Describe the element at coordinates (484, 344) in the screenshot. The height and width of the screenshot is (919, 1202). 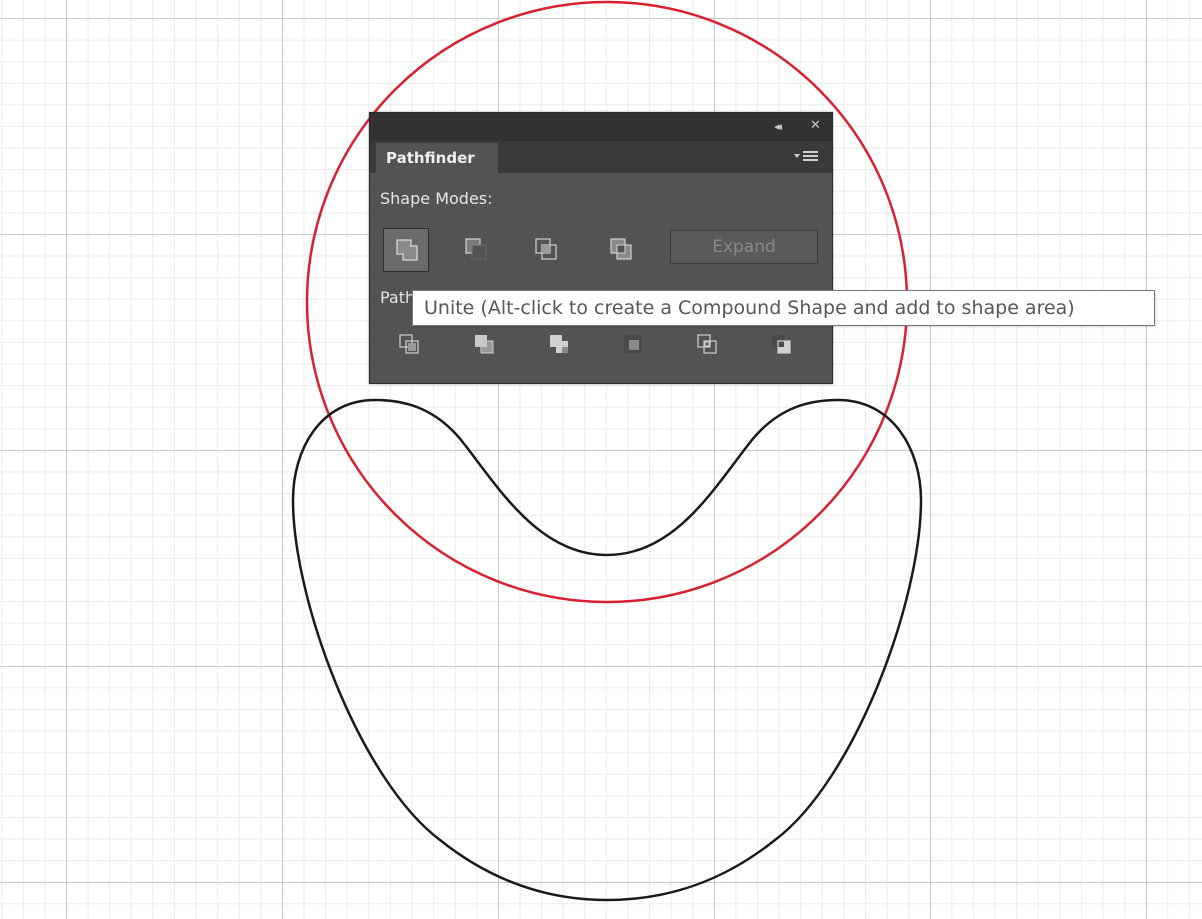
I see `trim-icon` at that location.